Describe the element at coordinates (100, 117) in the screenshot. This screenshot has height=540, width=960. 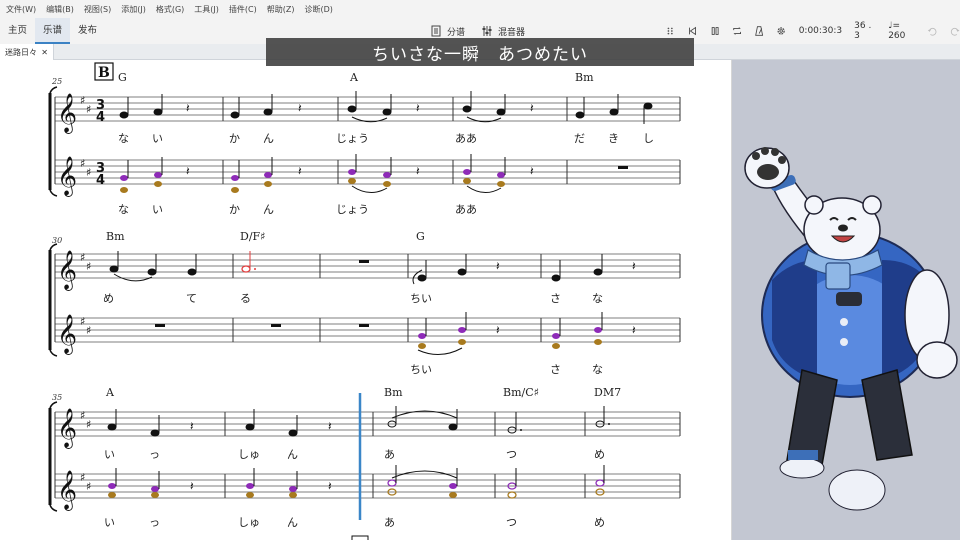
I see `svg-text: 4` at that location.